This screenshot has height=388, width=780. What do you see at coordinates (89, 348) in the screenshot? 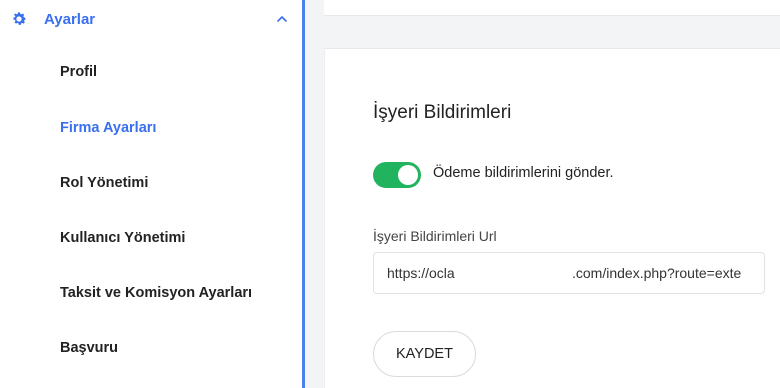
I see `sidebar-item-basvuru: Başvuru` at bounding box center [89, 348].